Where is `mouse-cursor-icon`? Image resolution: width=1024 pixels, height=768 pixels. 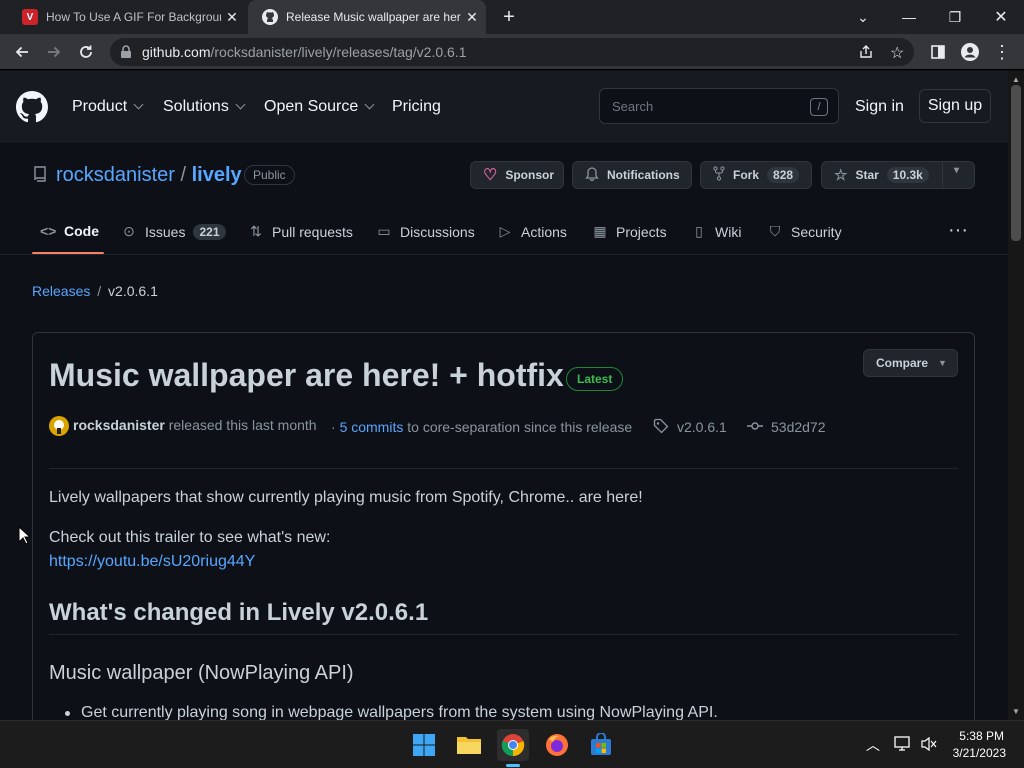 mouse-cursor-icon is located at coordinates (25, 537).